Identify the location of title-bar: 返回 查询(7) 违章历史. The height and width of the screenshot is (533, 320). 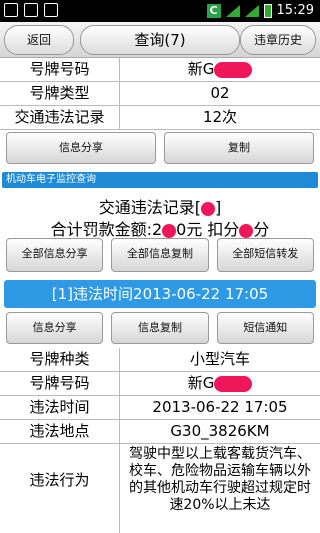
(160, 40).